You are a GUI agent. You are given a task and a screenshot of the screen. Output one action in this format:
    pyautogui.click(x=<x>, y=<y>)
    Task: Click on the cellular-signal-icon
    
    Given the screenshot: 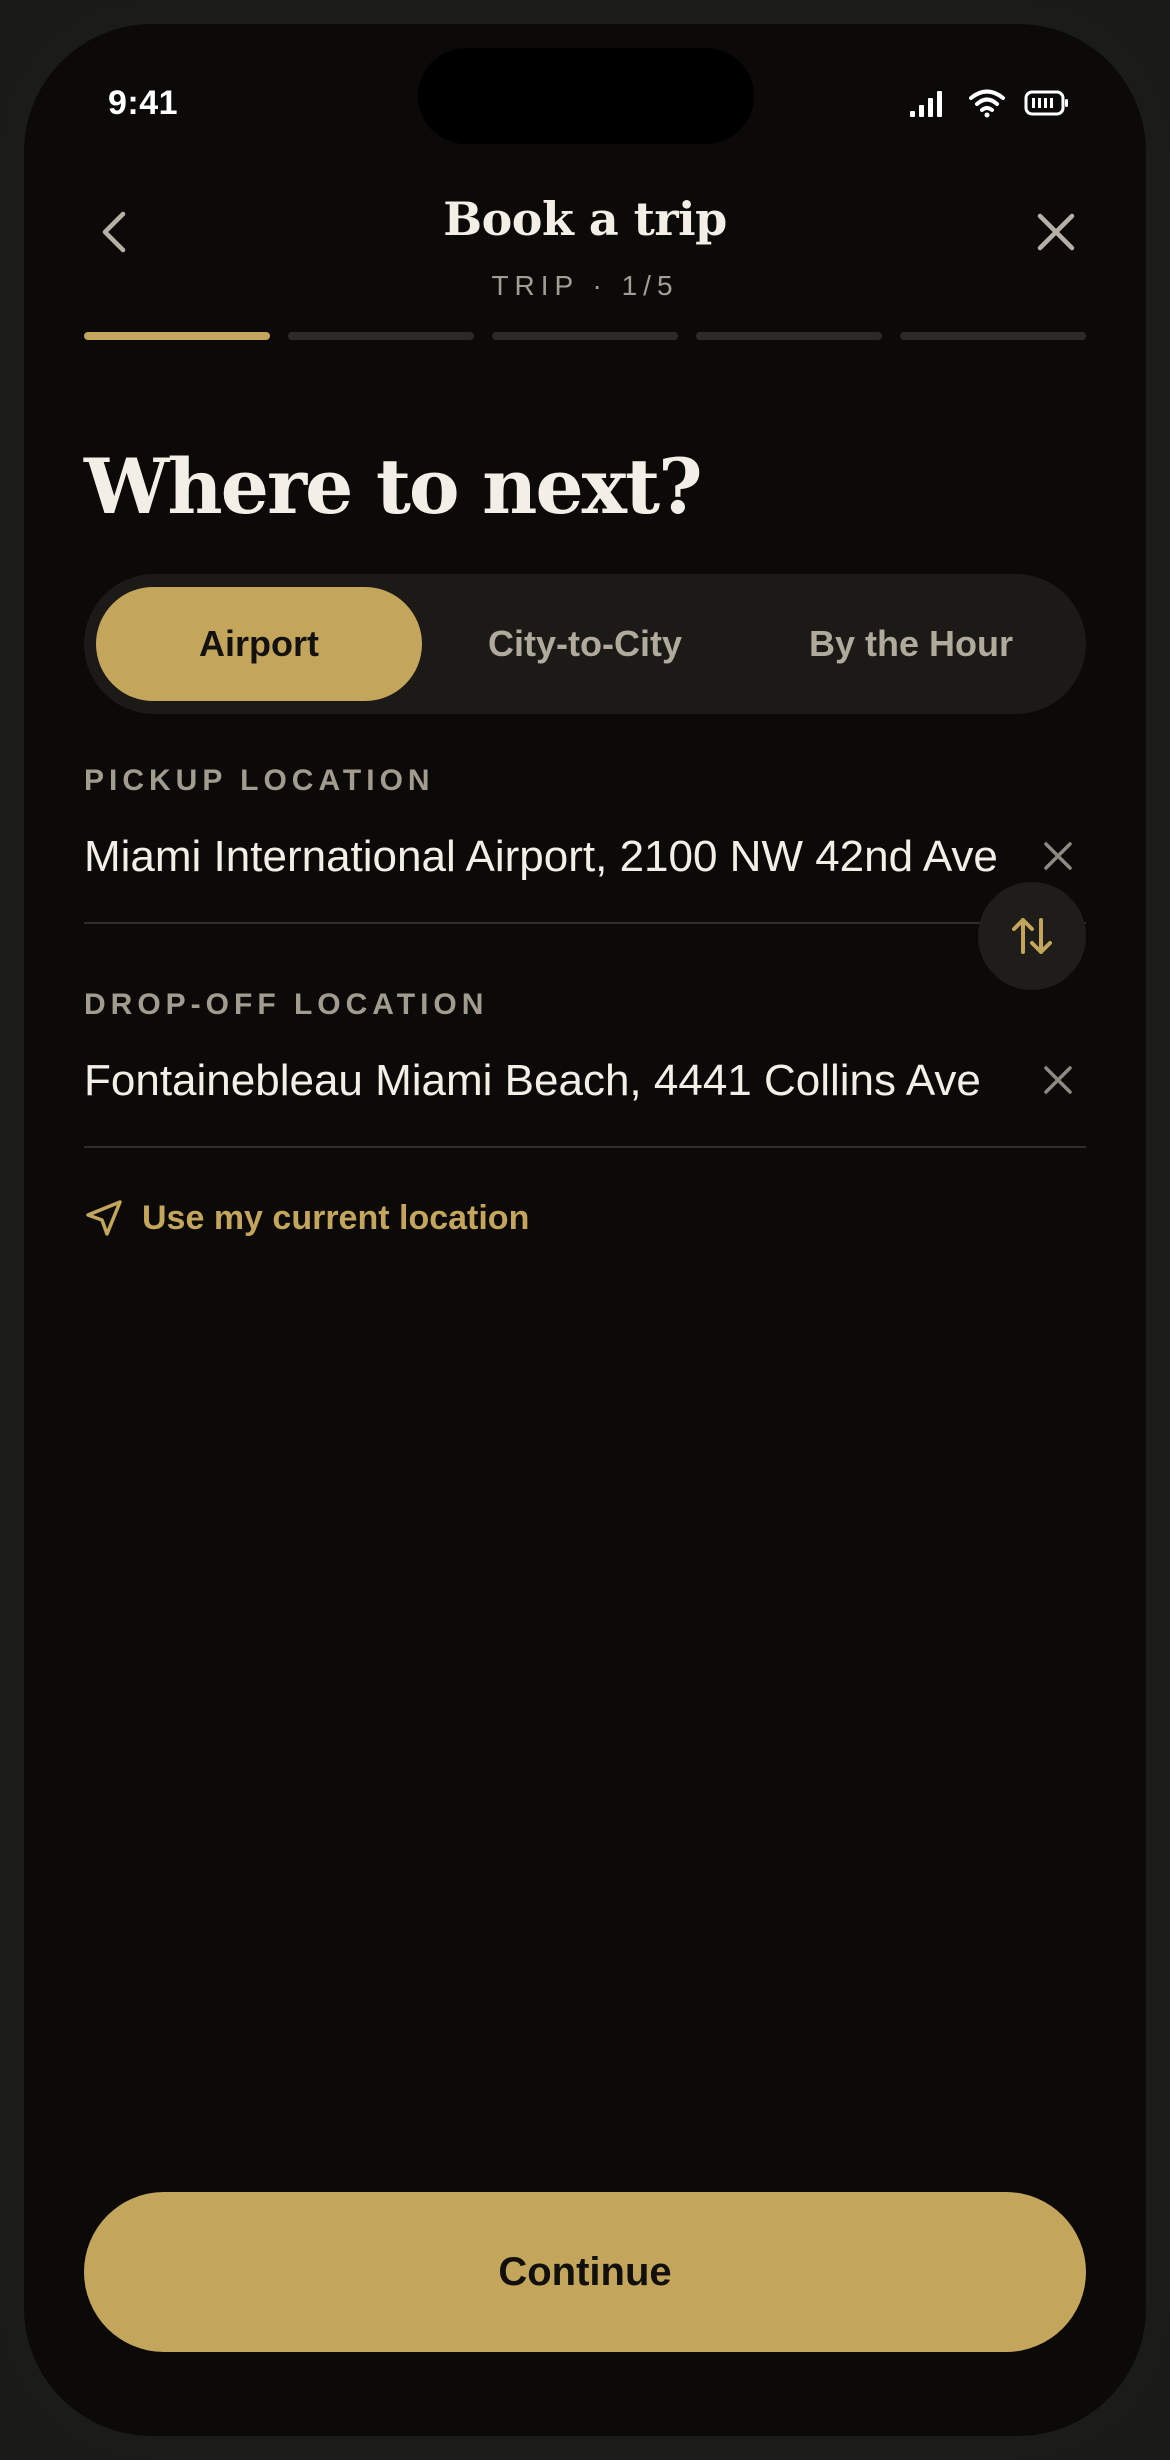 What is the action you would take?
    pyautogui.click(x=926, y=104)
    